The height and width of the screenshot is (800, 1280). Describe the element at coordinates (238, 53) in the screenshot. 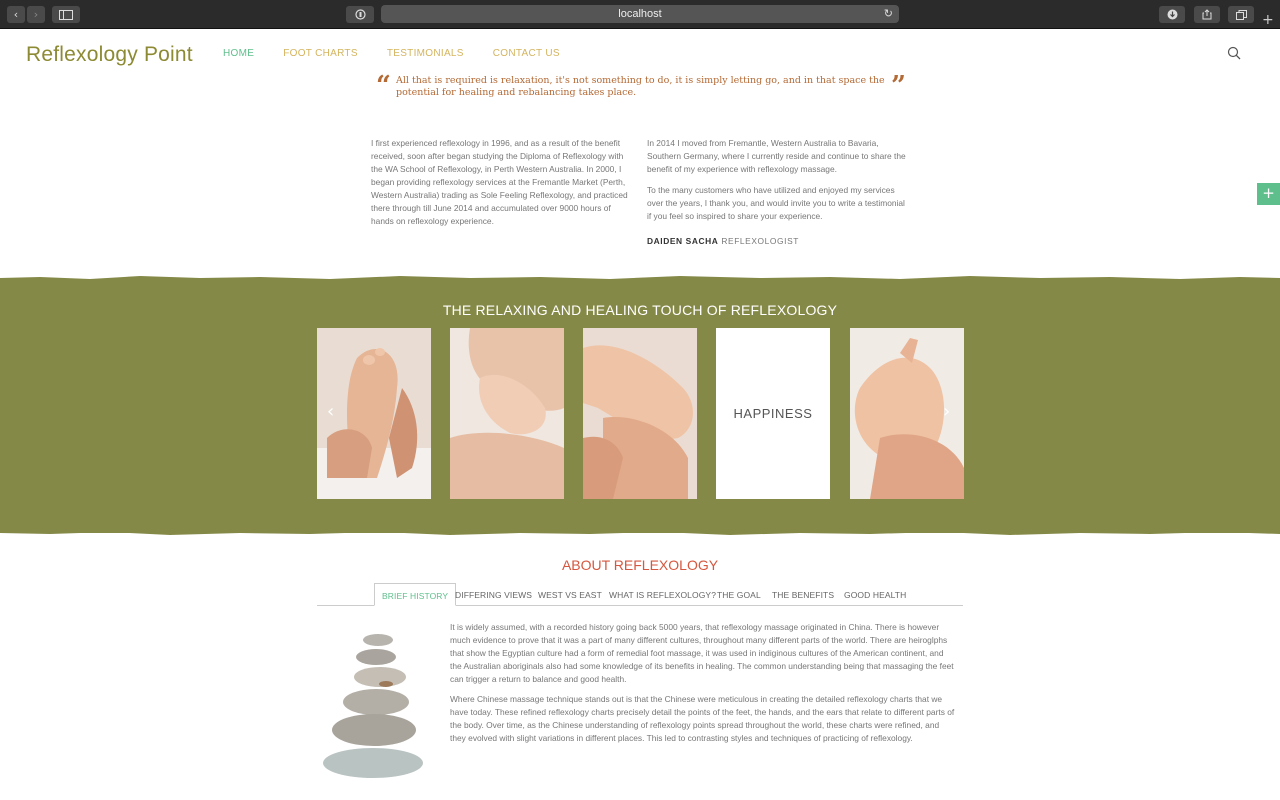

I see `nav-home: HOME` at that location.